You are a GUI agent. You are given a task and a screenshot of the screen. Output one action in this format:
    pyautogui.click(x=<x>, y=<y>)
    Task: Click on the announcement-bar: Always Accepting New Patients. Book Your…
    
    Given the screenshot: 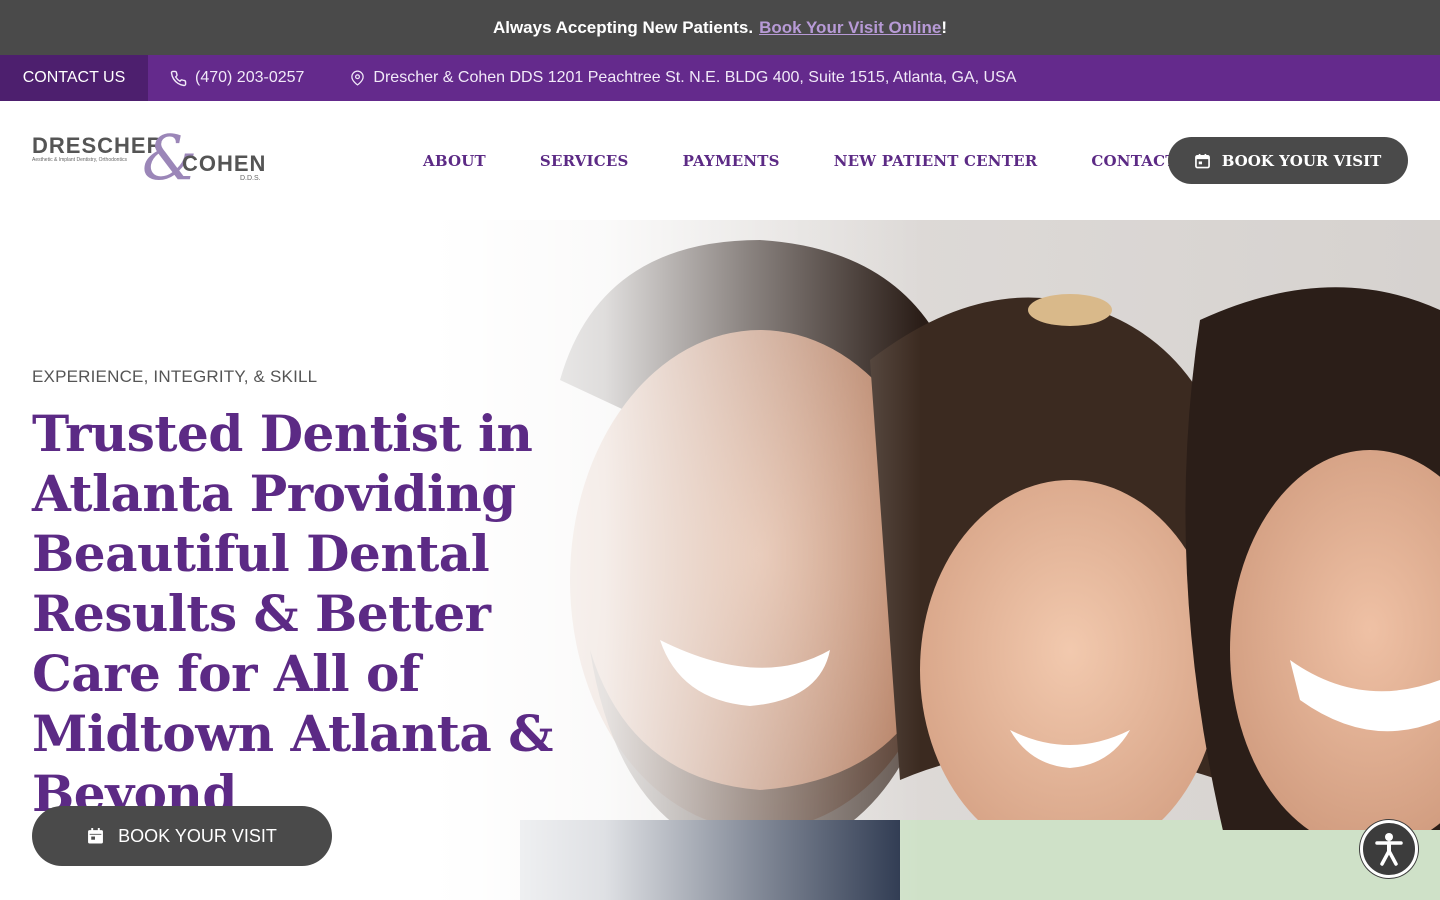 What is the action you would take?
    pyautogui.click(x=720, y=27)
    